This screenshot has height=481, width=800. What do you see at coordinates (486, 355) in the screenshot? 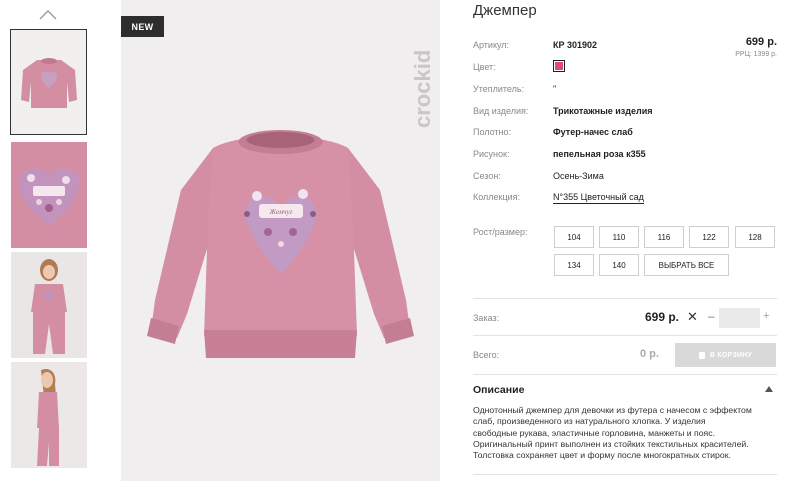
I see `total-label: Всего:` at bounding box center [486, 355].